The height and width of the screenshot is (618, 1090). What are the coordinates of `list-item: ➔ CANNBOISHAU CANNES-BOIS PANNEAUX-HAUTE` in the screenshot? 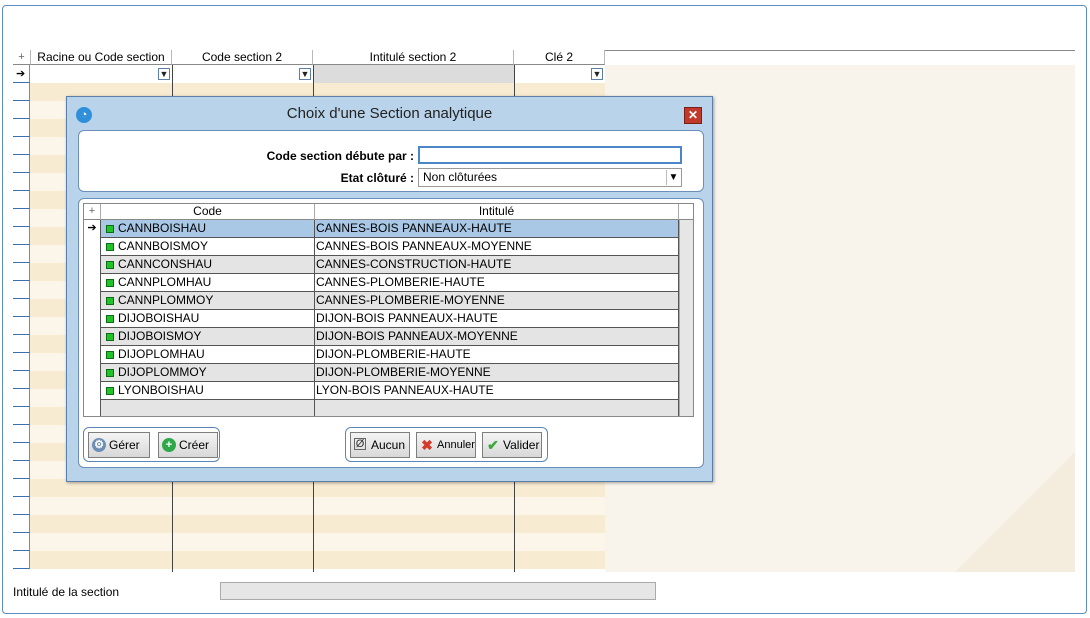 It's located at (381, 229).